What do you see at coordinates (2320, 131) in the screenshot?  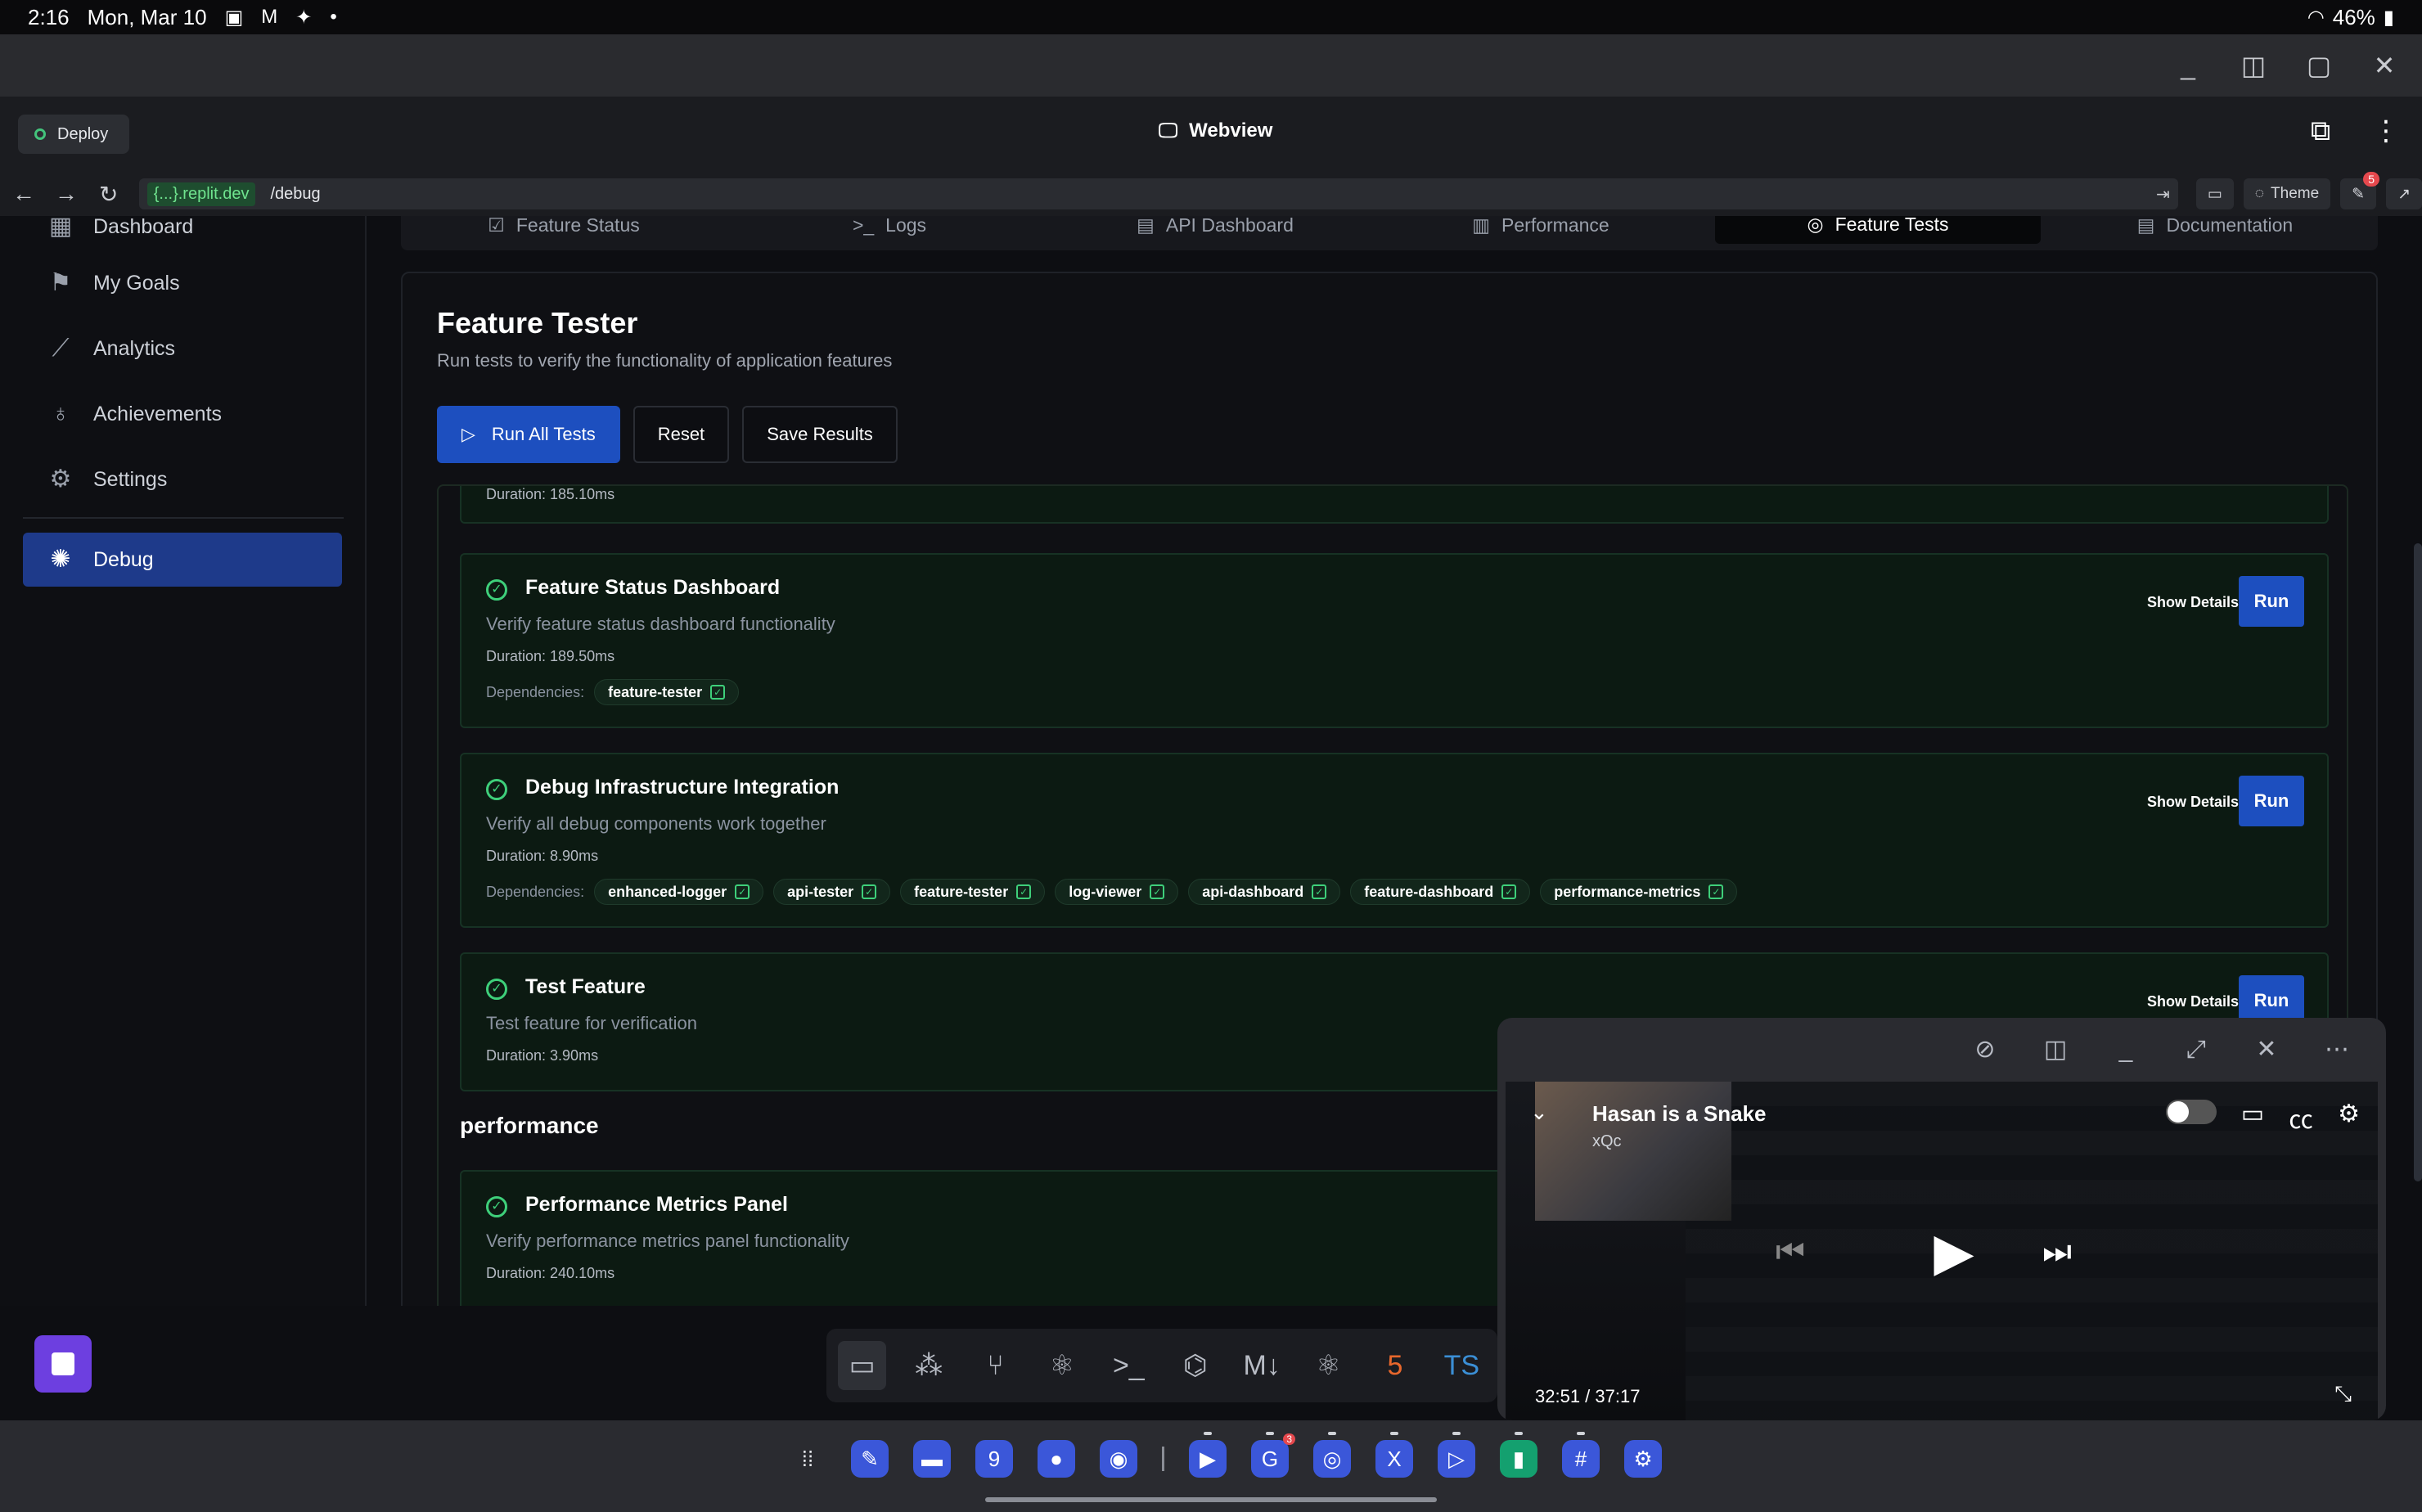 I see `tabs-icon: ⧉` at bounding box center [2320, 131].